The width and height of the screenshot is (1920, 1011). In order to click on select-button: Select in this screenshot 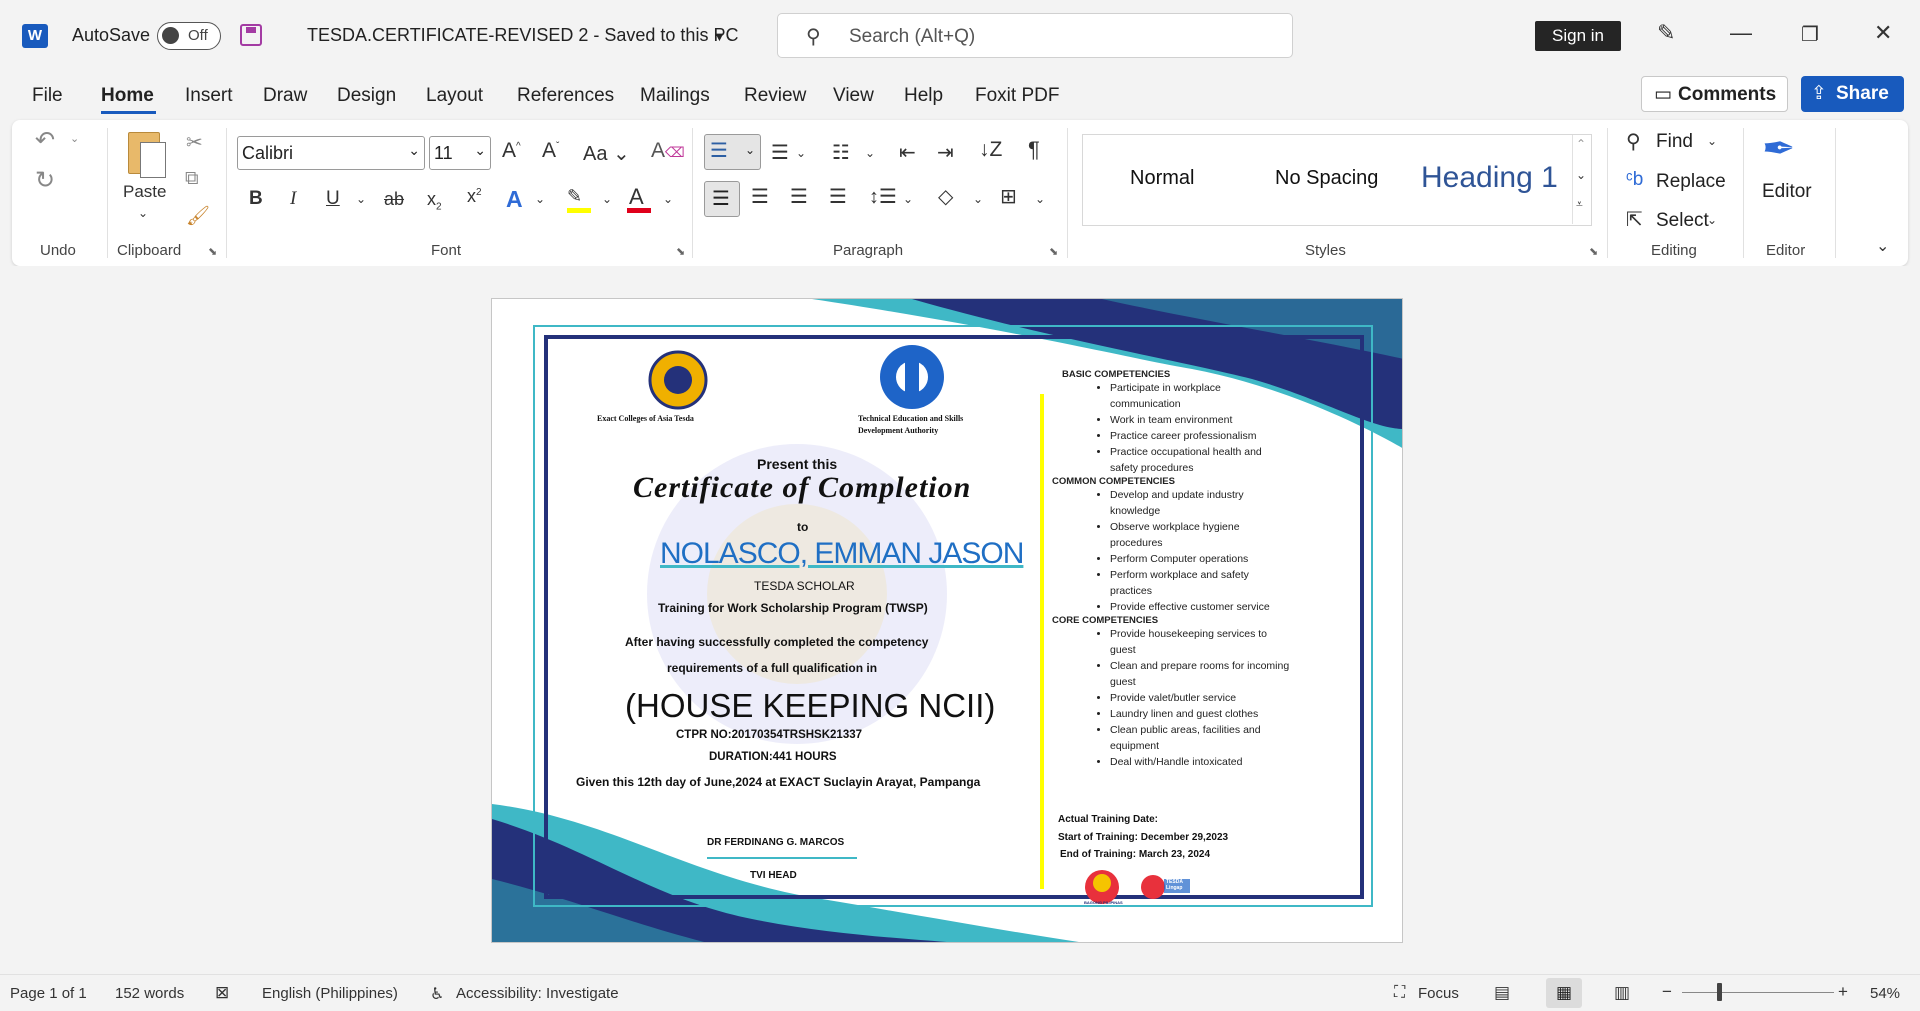, I will do `click(1682, 221)`.